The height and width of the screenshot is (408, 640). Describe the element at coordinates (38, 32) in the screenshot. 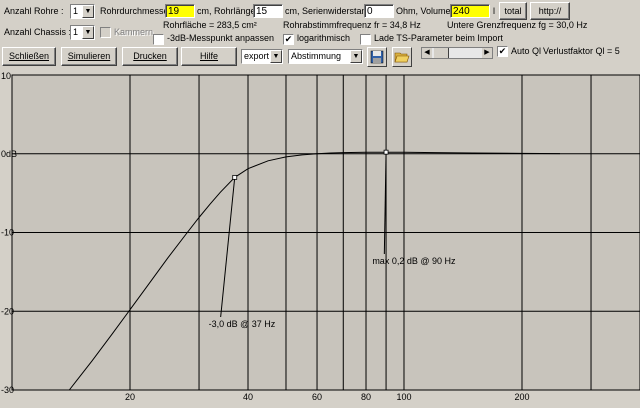

I see `anzahl-chassis-label: Anzahl Chassis :` at that location.